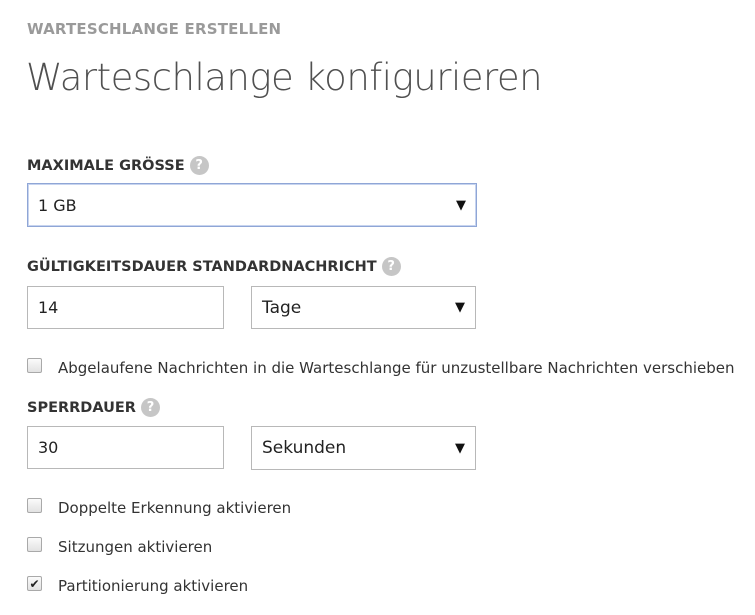 Image resolution: width=755 pixels, height=615 pixels. I want to click on checkmark-icon: ✔, so click(34, 583).